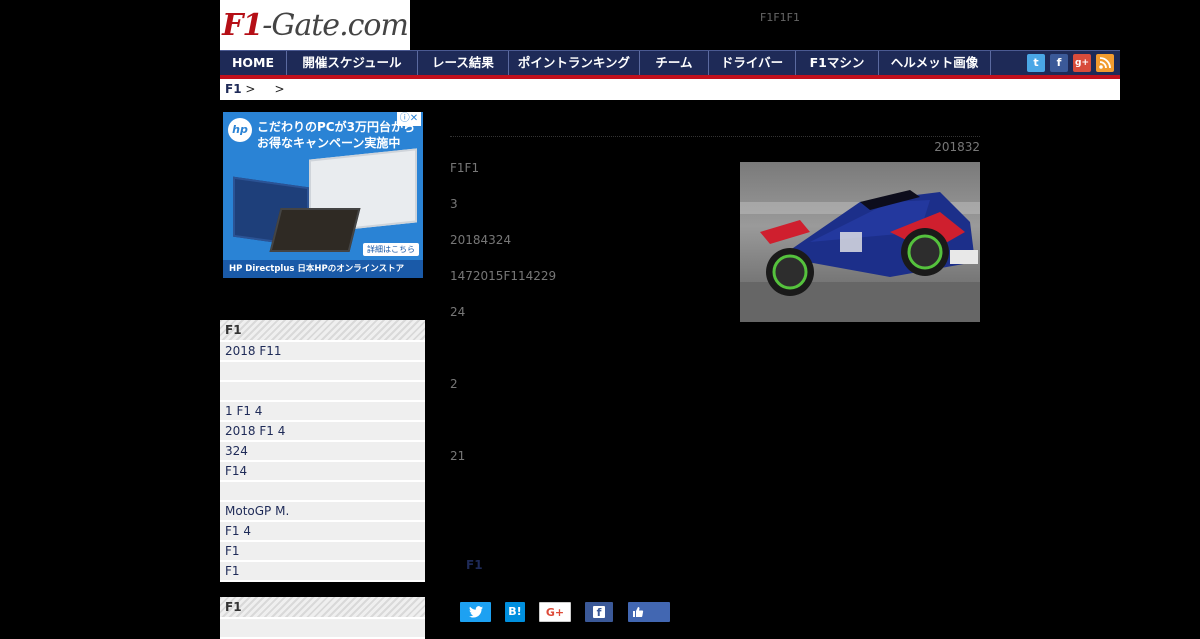  Describe the element at coordinates (474, 565) in the screenshot. I see `category-link: F1` at that location.